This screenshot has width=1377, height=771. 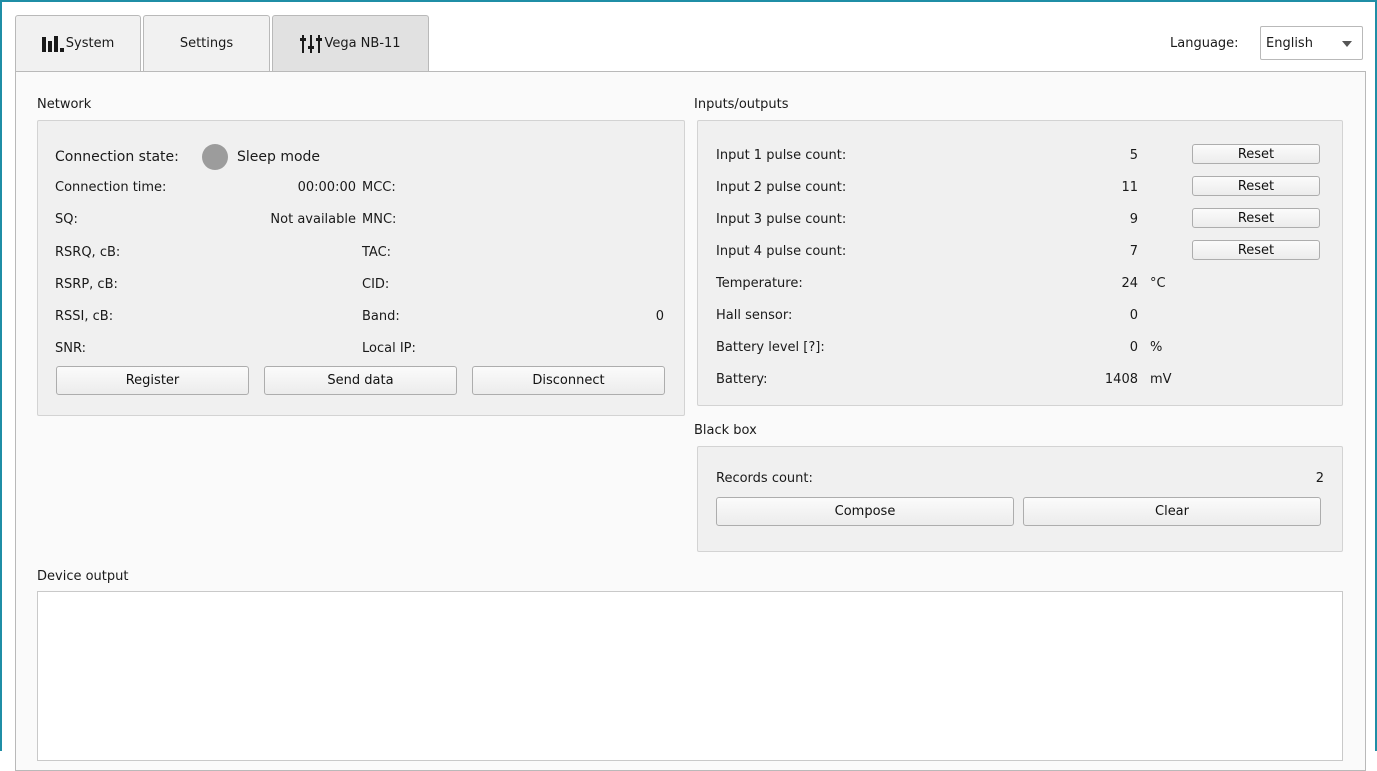 What do you see at coordinates (1289, 43) in the screenshot?
I see `language-value: English` at bounding box center [1289, 43].